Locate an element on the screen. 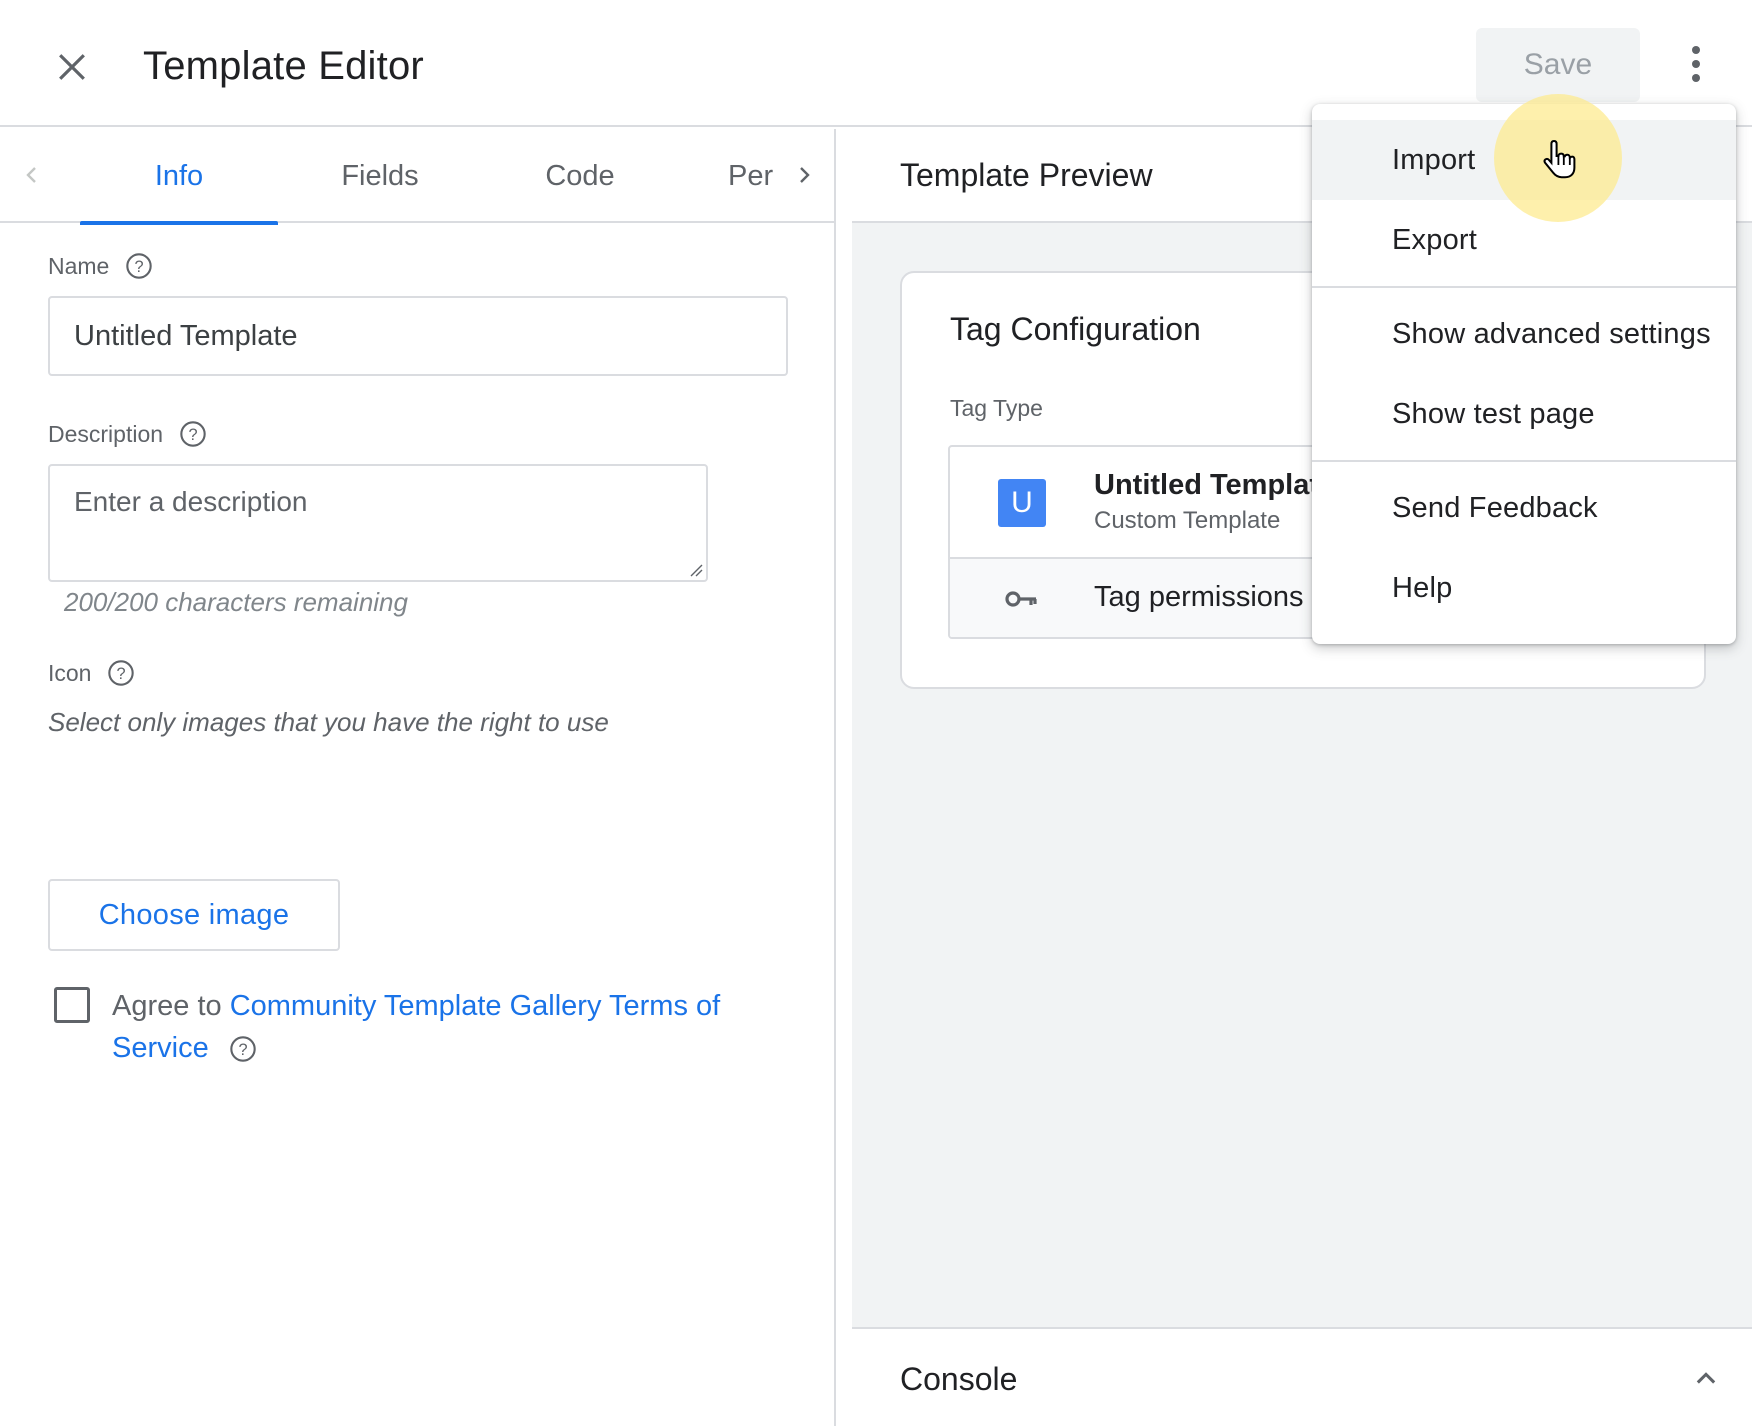  description-input: Enter a description is located at coordinates (378, 523).